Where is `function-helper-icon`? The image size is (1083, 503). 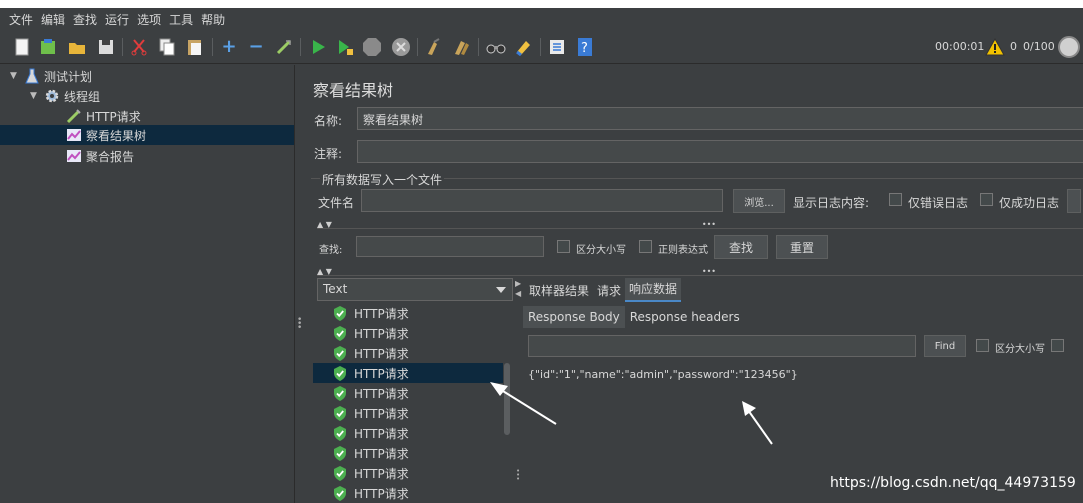 function-helper-icon is located at coordinates (557, 47).